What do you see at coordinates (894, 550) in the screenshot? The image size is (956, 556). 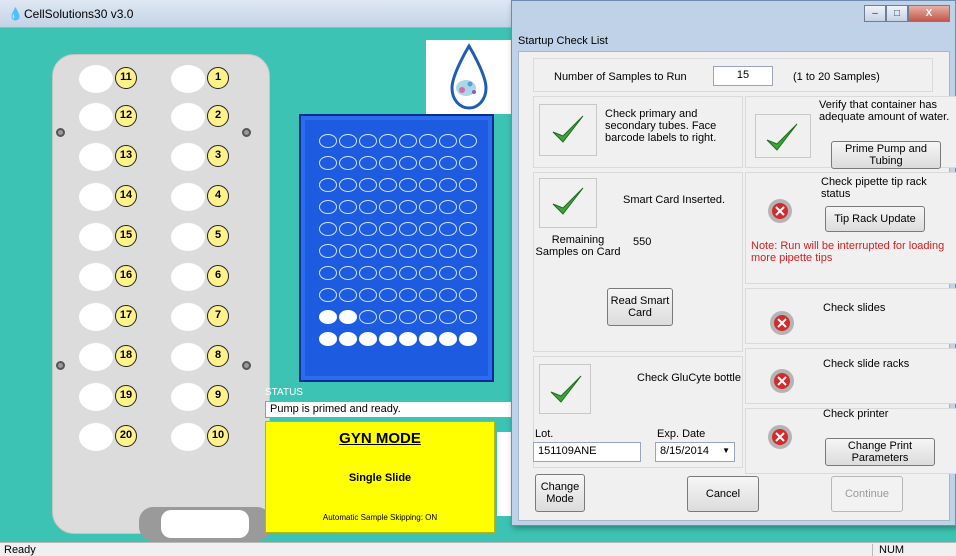 I see `status-num: NUM` at bounding box center [894, 550].